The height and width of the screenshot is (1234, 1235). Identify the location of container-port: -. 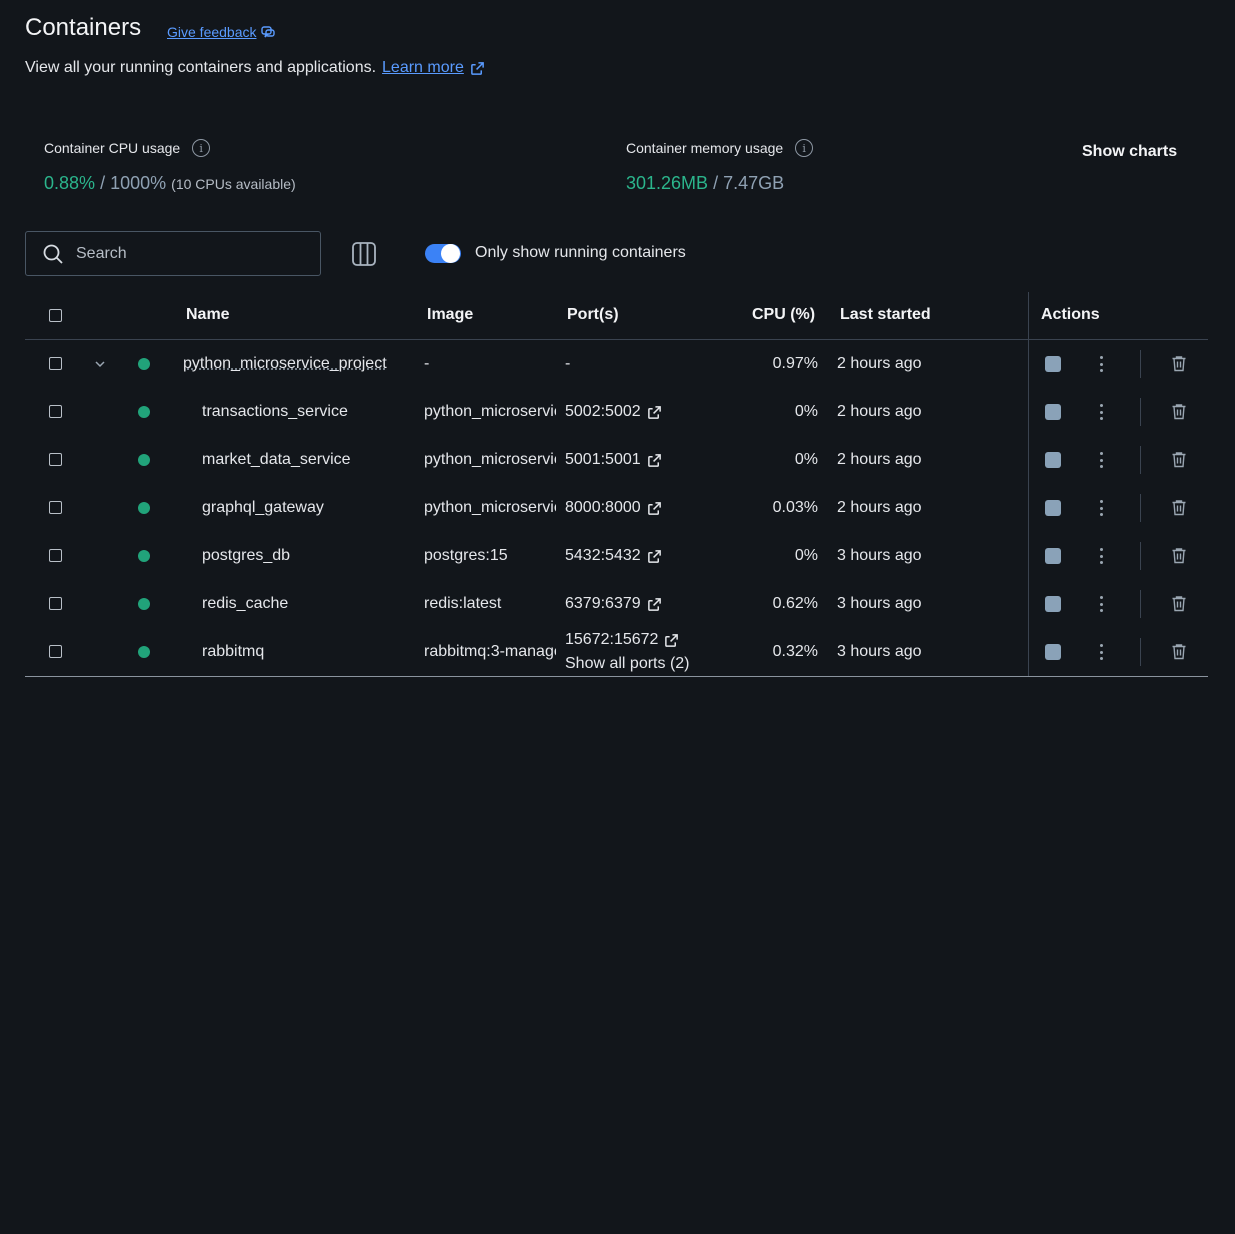
(568, 363).